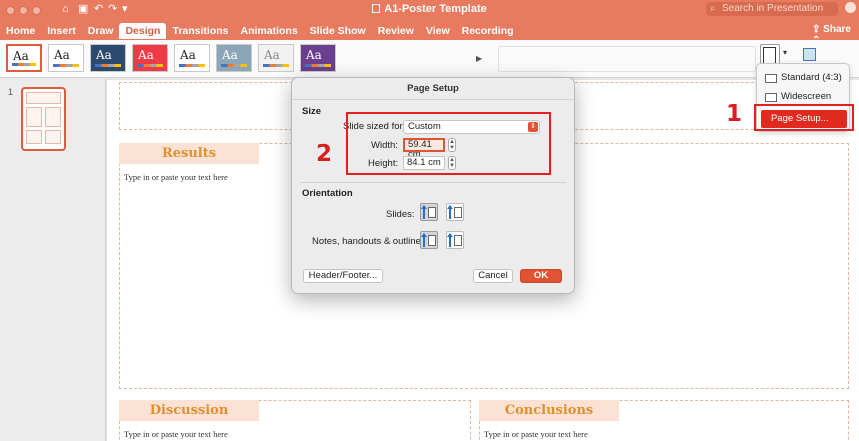 The height and width of the screenshot is (441, 859). I want to click on standard-ratio-icon, so click(771, 78).